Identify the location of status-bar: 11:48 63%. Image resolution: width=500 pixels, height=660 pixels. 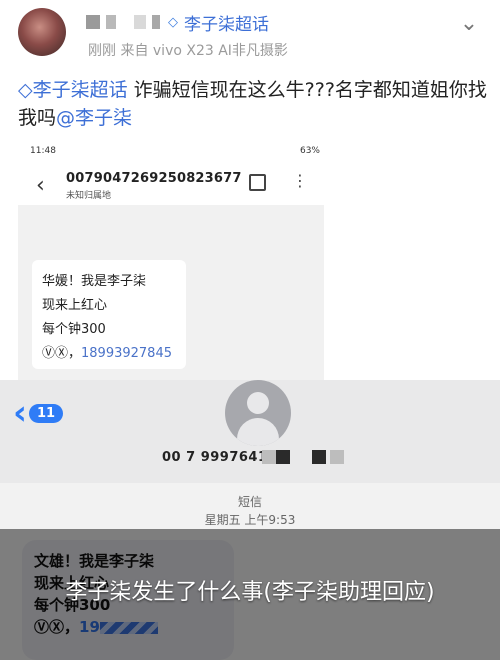
(175, 151).